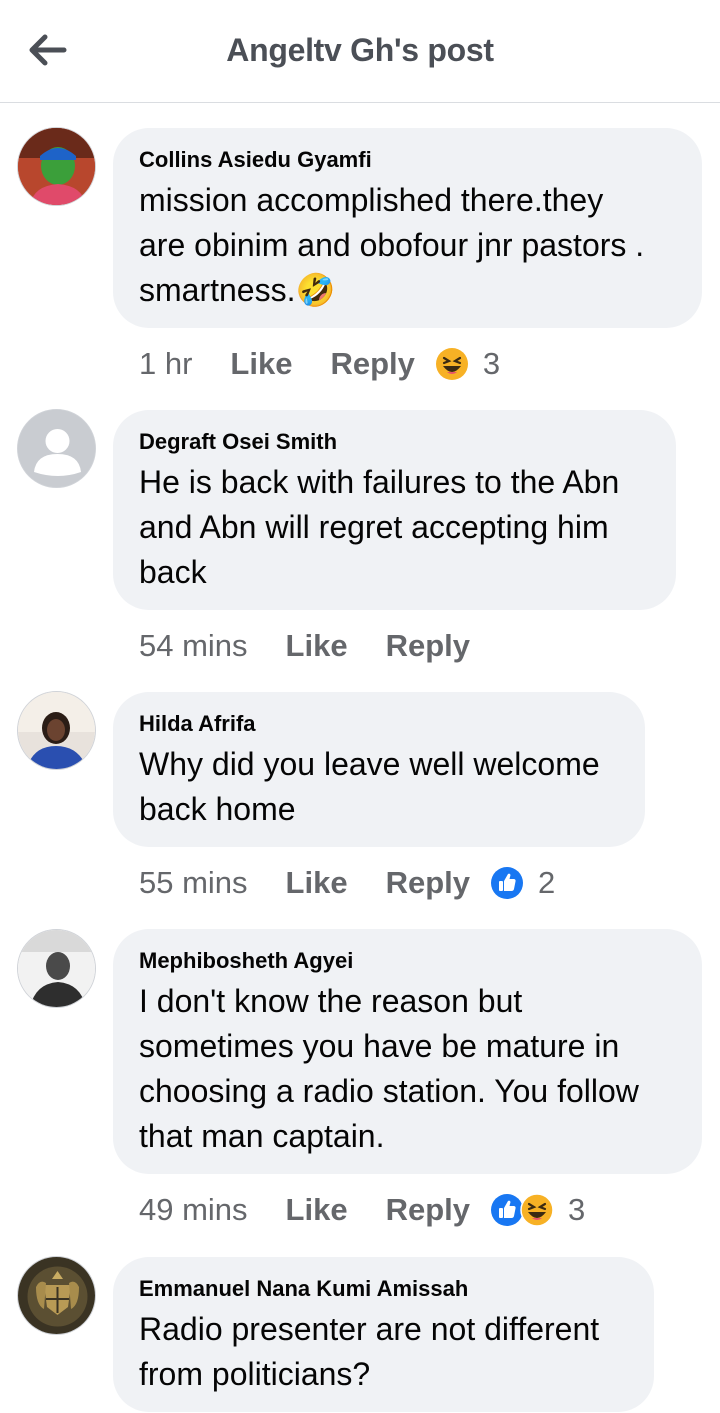 Image resolution: width=720 pixels, height=1413 pixels. Describe the element at coordinates (255, 1374) in the screenshot. I see `comment-line: from politicians?` at that location.